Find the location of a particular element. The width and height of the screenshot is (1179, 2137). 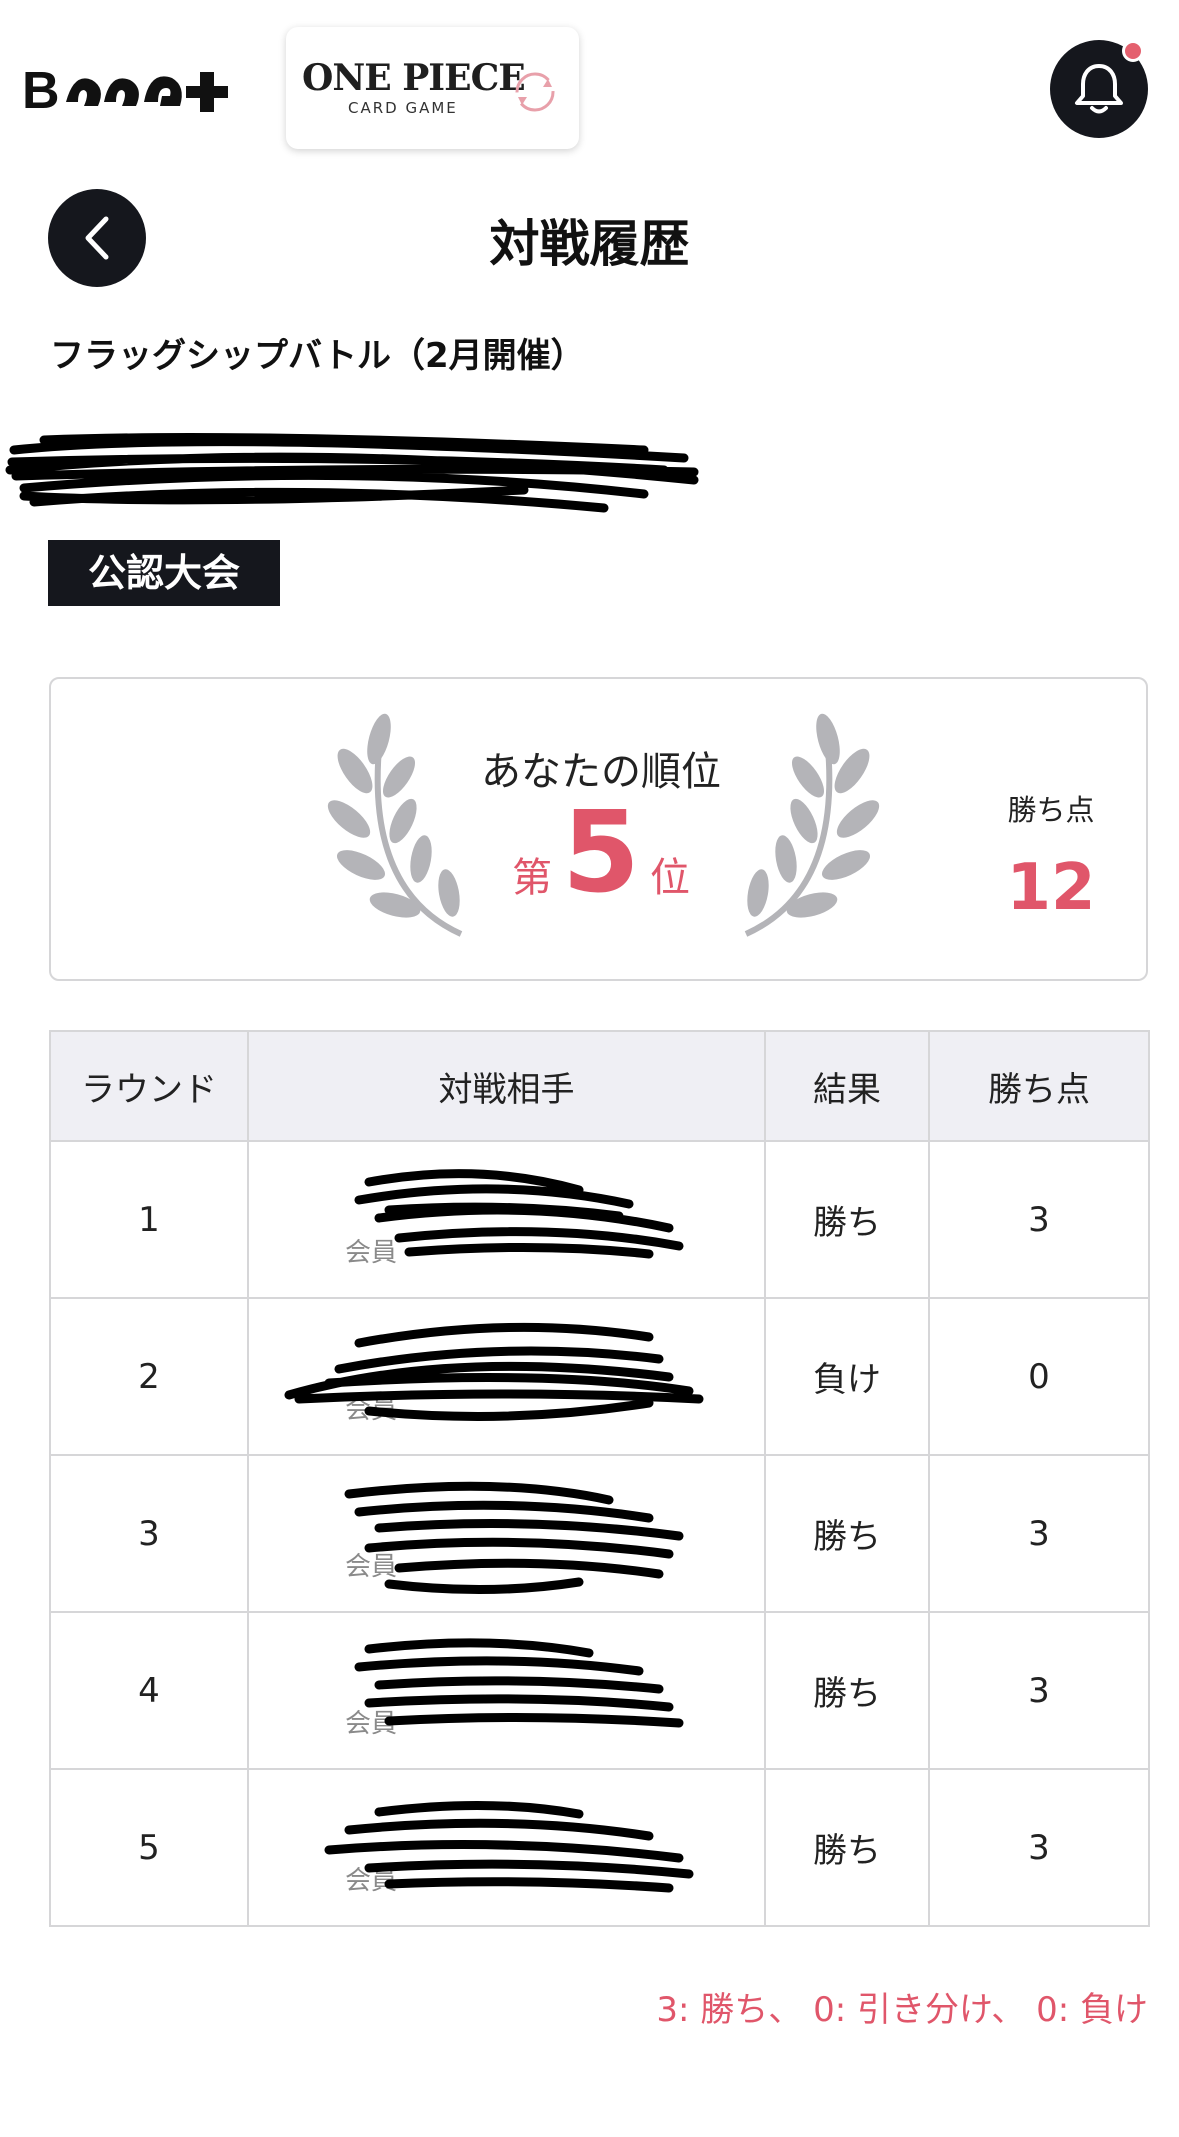

points-cell: 0 is located at coordinates (1039, 1376).